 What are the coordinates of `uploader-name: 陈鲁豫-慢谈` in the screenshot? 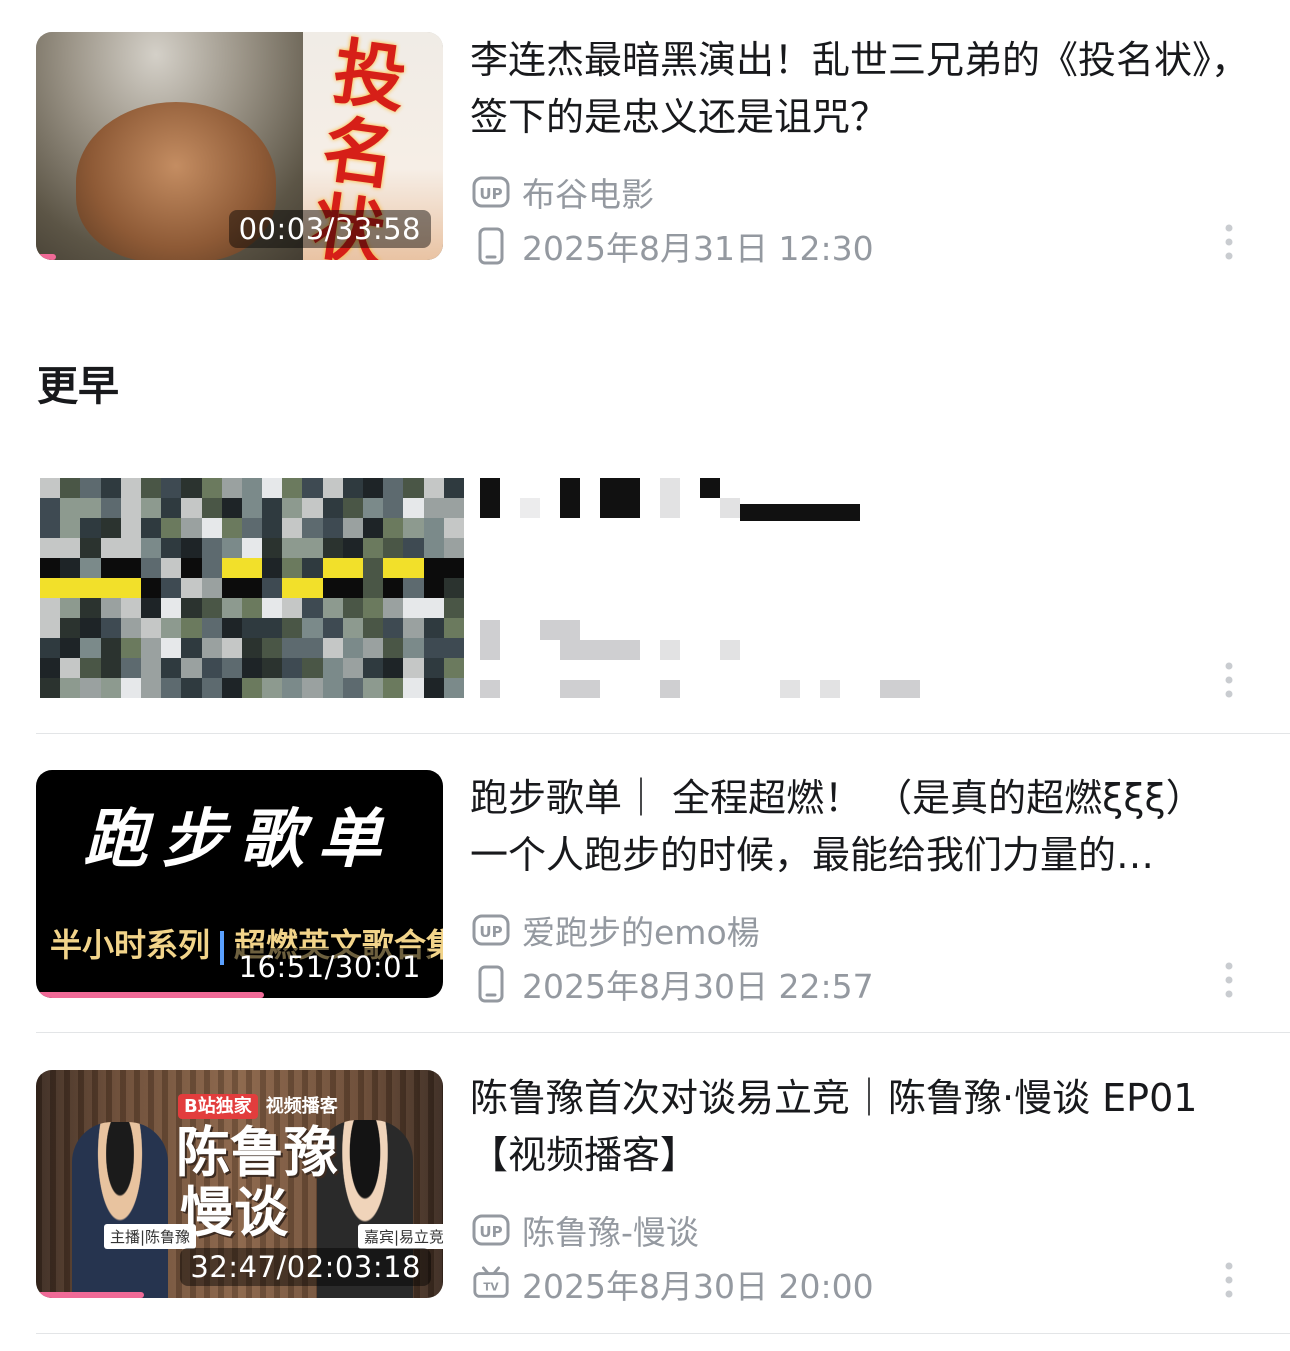 It's located at (610, 1232).